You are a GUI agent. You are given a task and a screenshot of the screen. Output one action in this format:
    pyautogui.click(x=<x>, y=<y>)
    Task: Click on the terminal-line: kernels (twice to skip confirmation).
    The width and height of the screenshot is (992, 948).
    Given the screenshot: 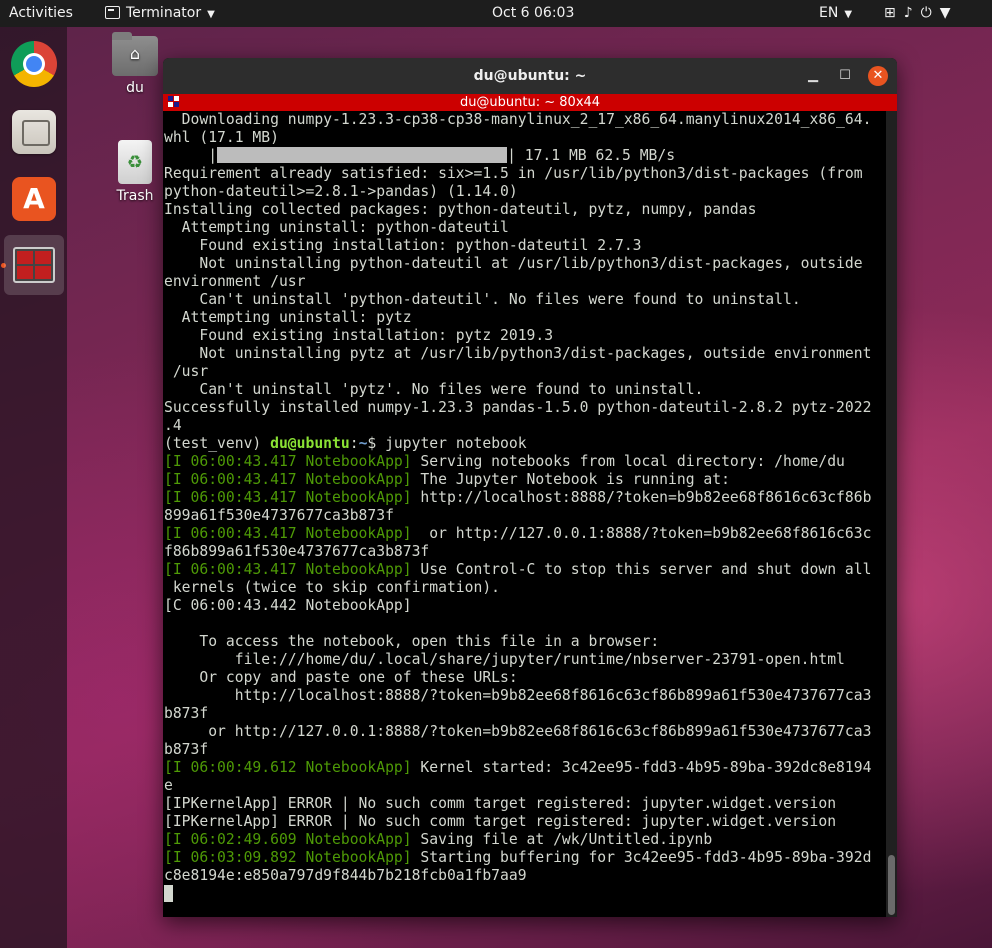 What is the action you would take?
    pyautogui.click(x=332, y=587)
    